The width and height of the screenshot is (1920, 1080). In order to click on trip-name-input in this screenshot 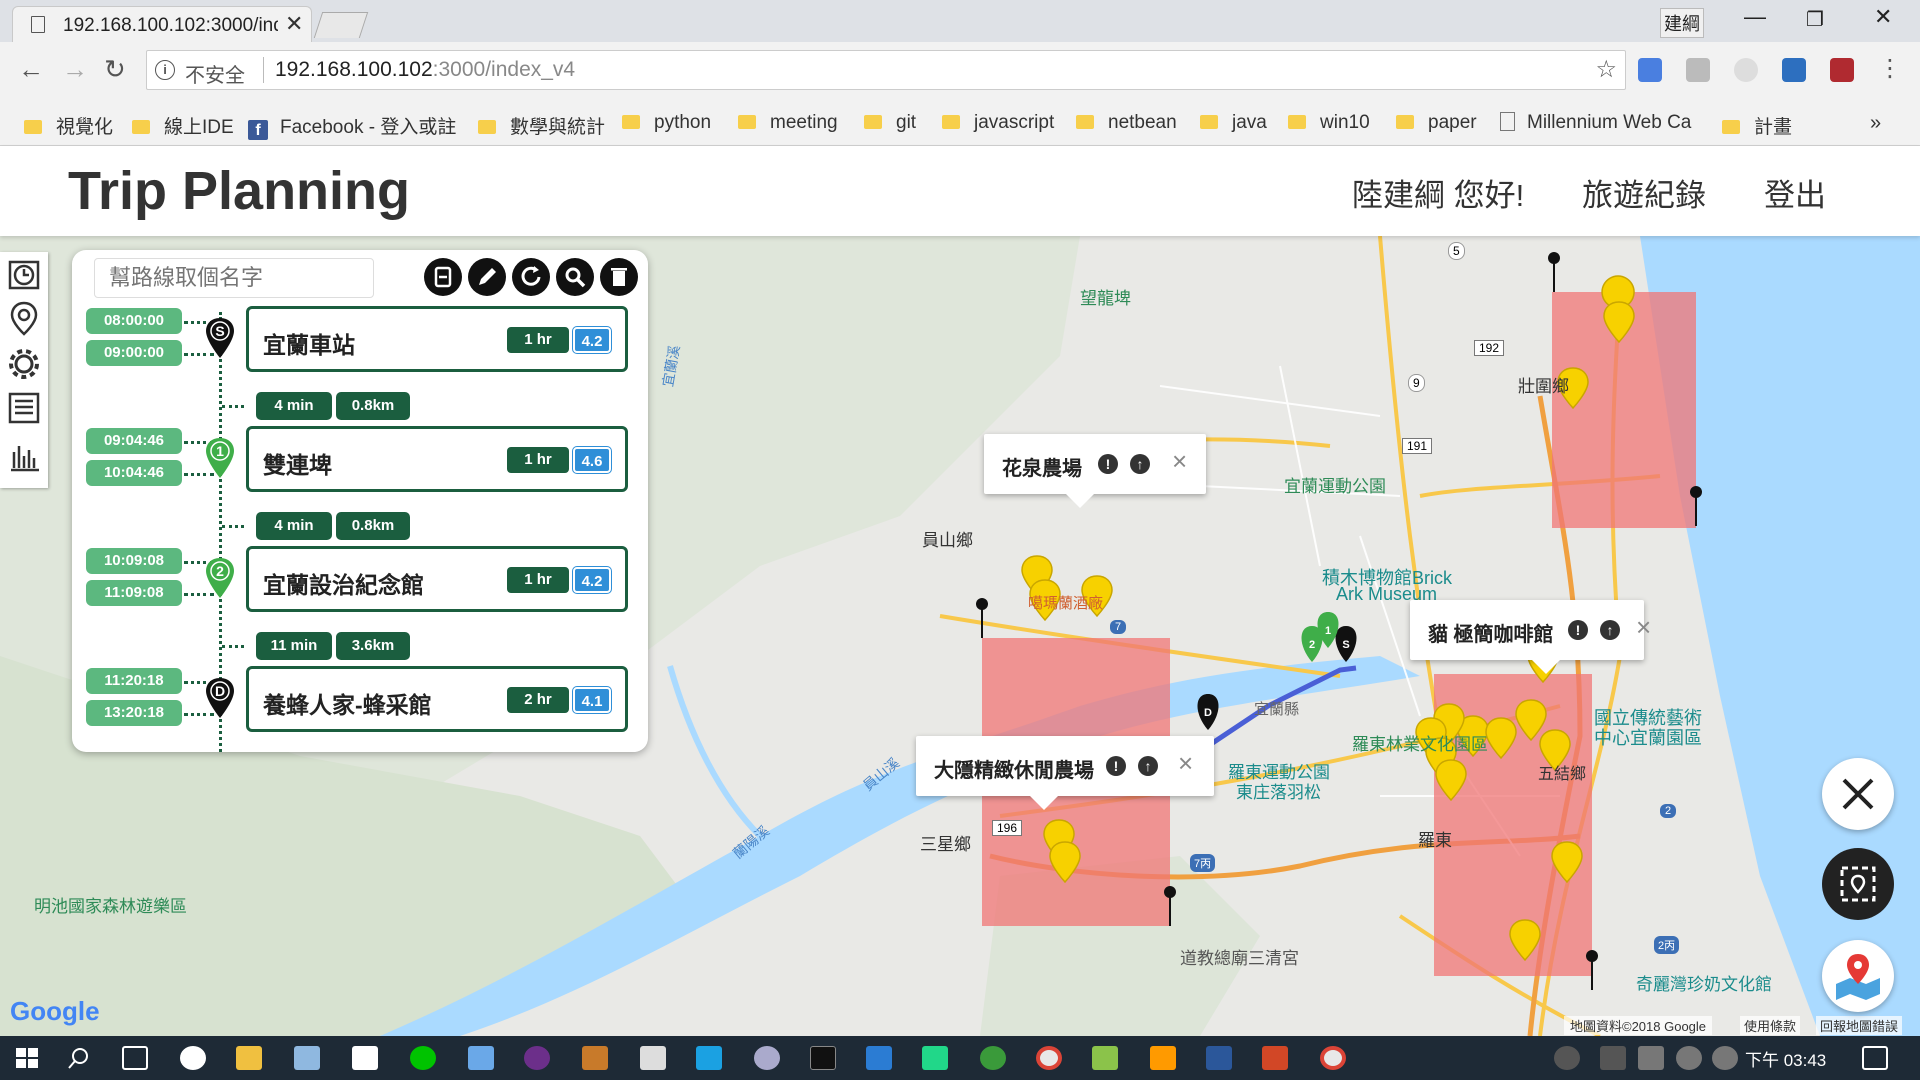, I will do `click(234, 278)`.